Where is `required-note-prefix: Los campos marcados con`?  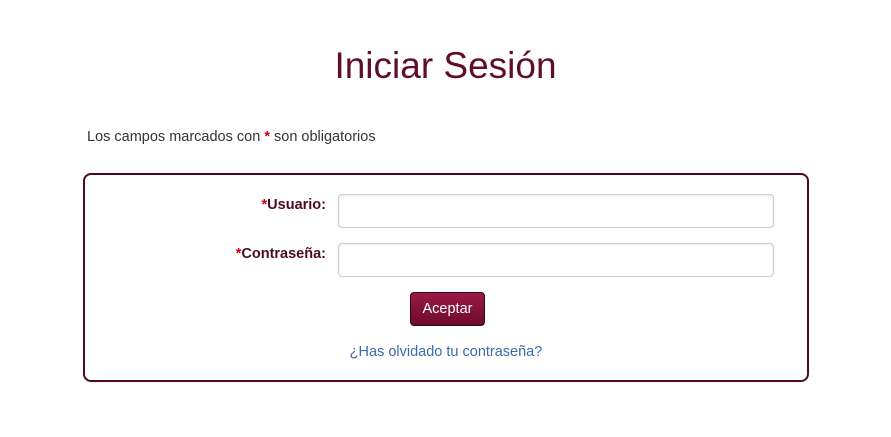
required-note-prefix: Los campos marcados con is located at coordinates (174, 137).